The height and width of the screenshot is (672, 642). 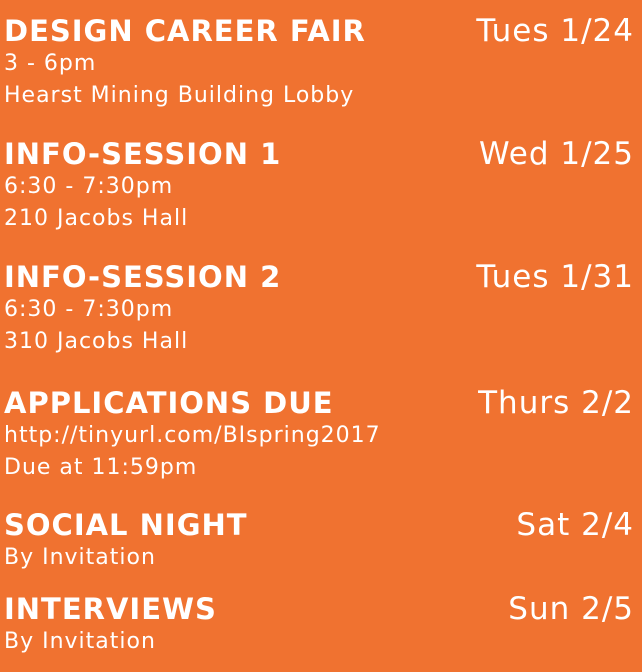 What do you see at coordinates (185, 31) in the screenshot?
I see `event-title: DESIGN CAREER FAIR` at bounding box center [185, 31].